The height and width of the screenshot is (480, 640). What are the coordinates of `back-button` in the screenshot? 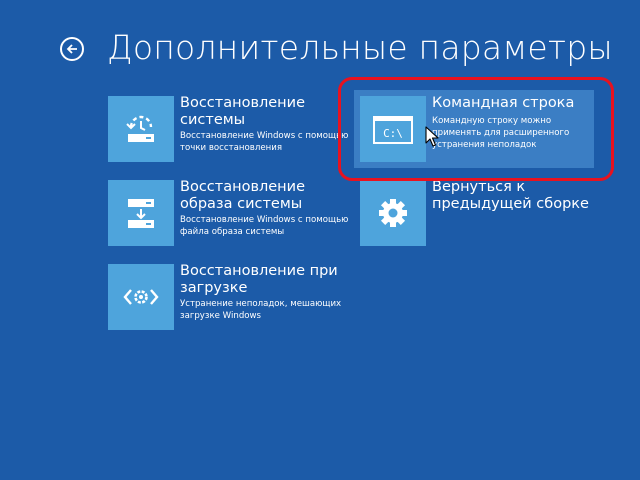 It's located at (72, 49).